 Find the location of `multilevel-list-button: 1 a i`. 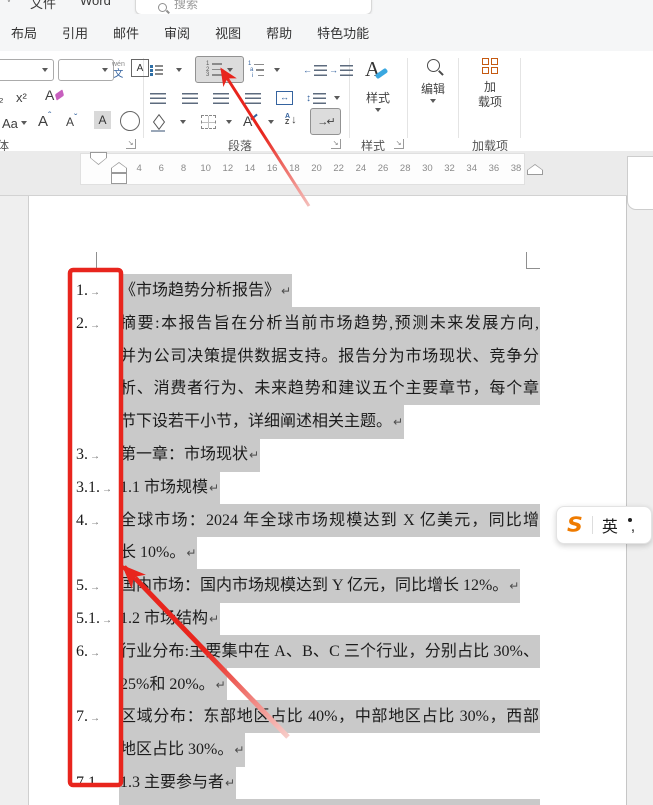

multilevel-list-button: 1 a i is located at coordinates (256, 70).